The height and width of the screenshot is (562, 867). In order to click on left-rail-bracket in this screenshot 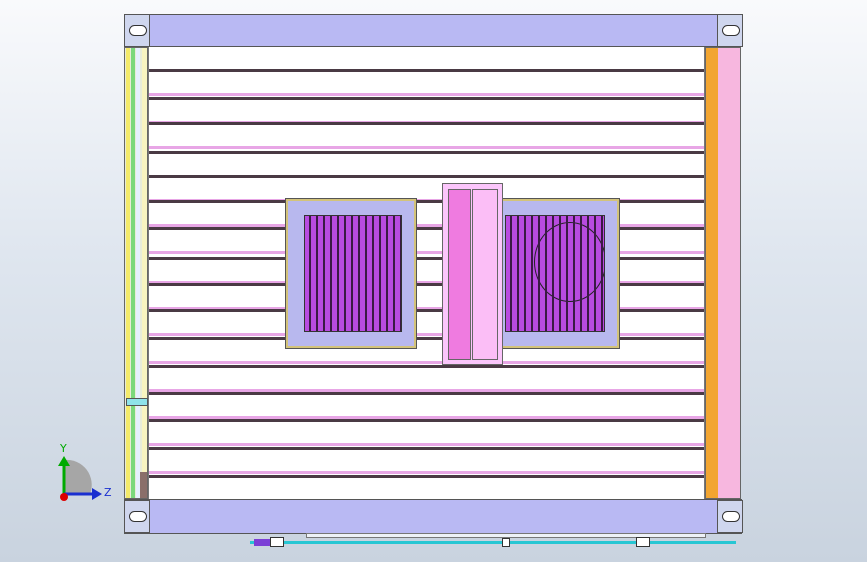, I will do `click(143, 485)`.